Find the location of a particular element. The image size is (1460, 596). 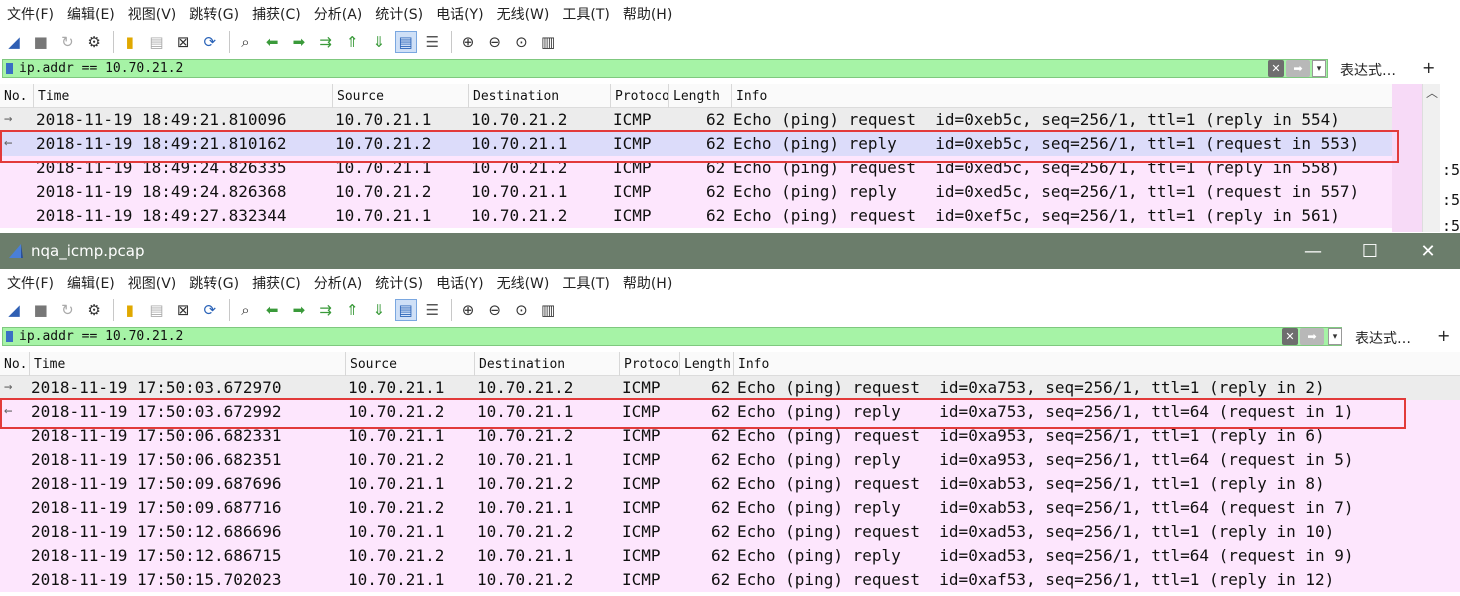

first-packet-icon: ⇑ is located at coordinates (352, 310).